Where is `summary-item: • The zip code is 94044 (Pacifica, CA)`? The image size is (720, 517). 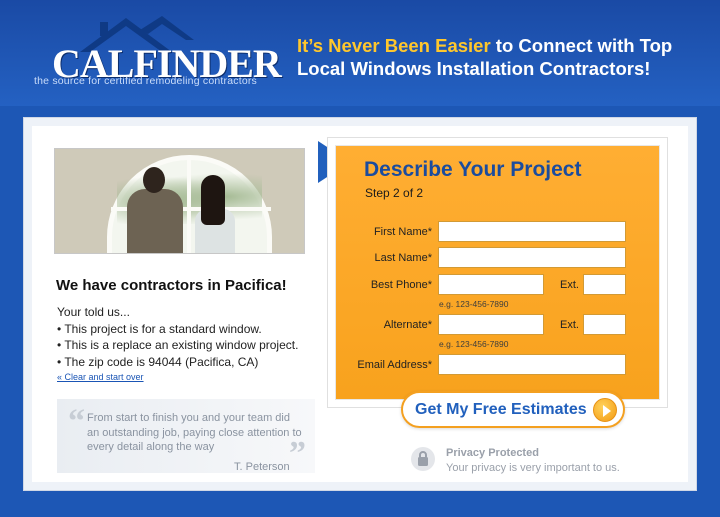 summary-item: • The zip code is 94044 (Pacifica, CA) is located at coordinates (158, 361).